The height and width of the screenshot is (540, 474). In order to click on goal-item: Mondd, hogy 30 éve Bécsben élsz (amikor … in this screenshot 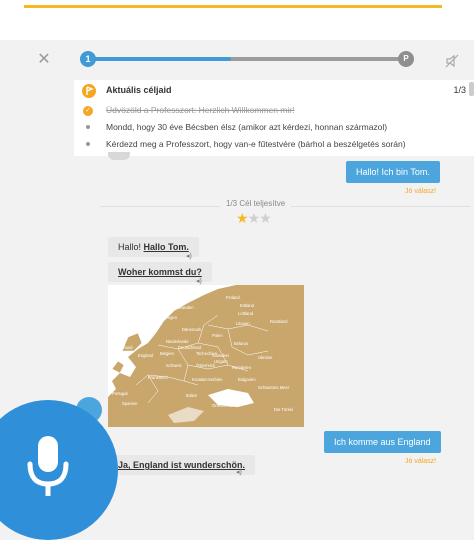, I will do `click(247, 127)`.